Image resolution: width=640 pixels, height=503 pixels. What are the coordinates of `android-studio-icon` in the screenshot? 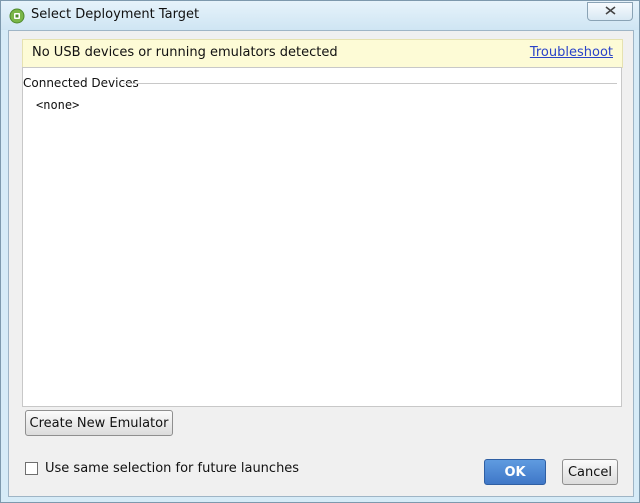 It's located at (17, 16).